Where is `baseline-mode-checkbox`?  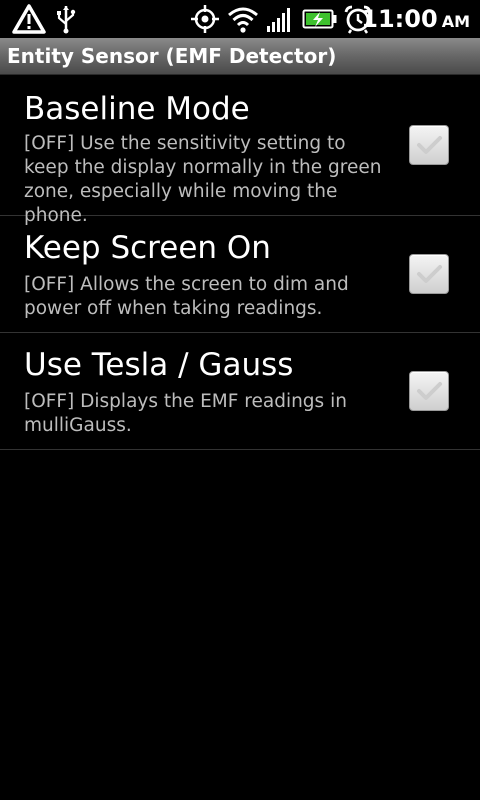
baseline-mode-checkbox is located at coordinates (429, 145).